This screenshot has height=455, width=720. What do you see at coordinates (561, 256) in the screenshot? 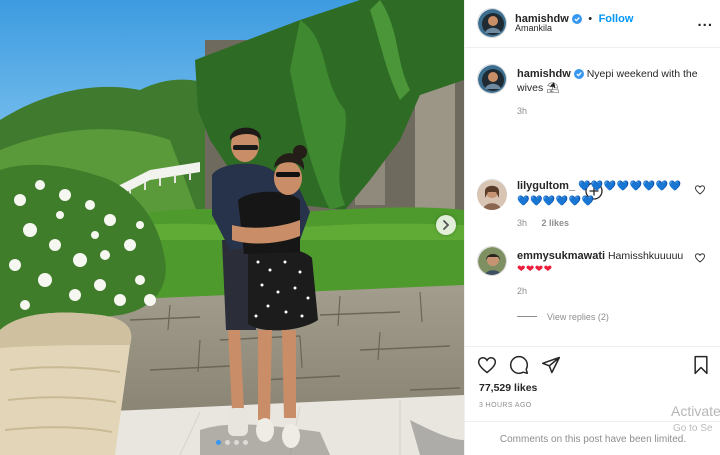
I see `comment-username: emmysukmawati` at bounding box center [561, 256].